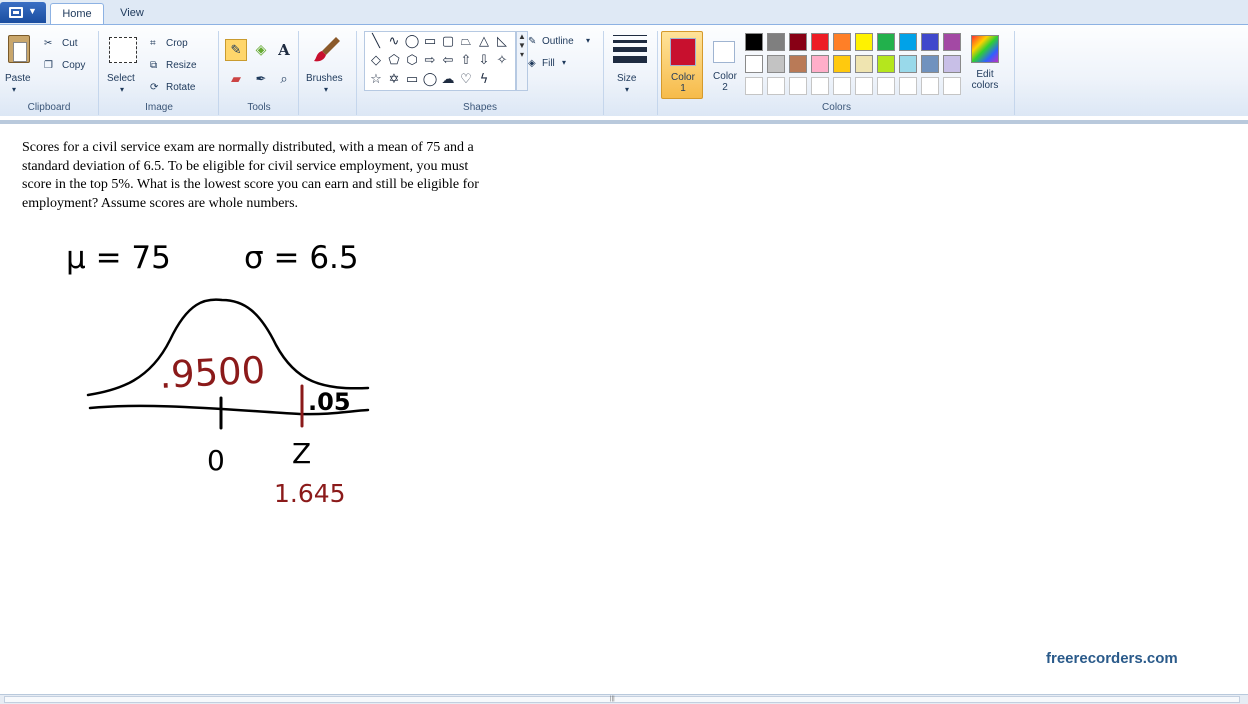 This screenshot has width=1248, height=704. Describe the element at coordinates (310, 493) in the screenshot. I see `z-value: 1.645` at that location.